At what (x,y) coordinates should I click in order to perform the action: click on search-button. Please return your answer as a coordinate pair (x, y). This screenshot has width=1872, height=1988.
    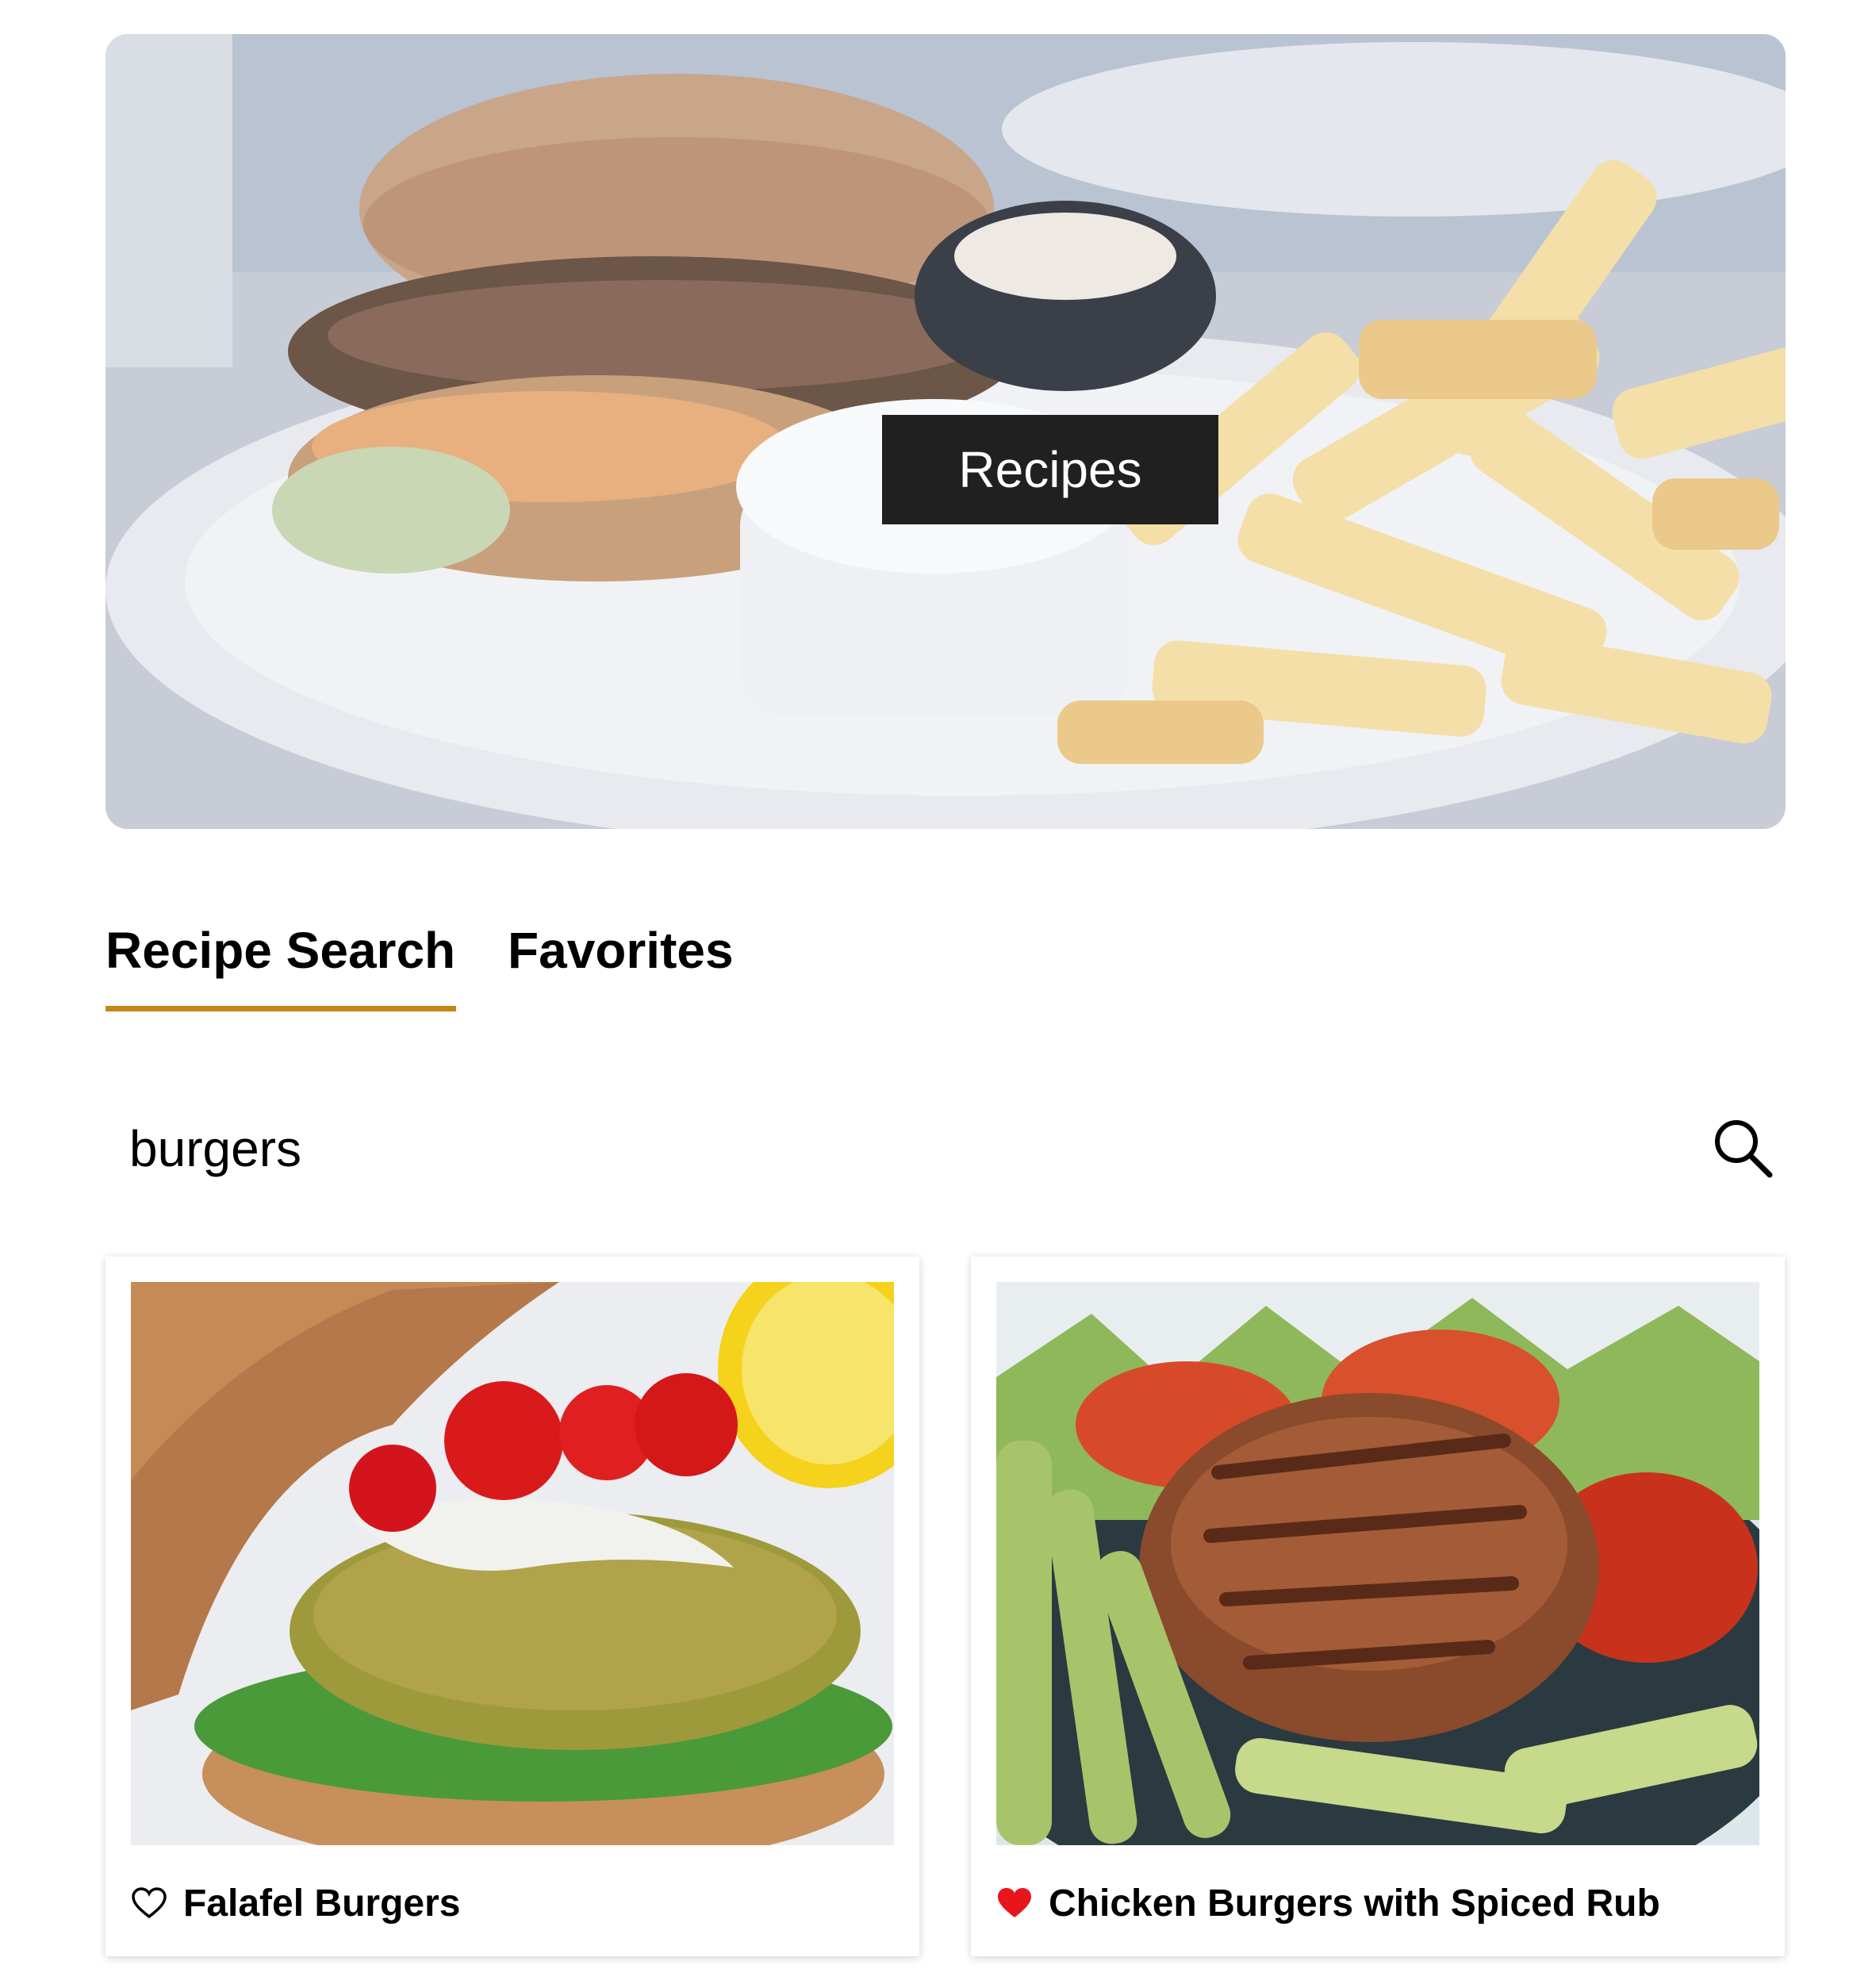
    Looking at the image, I should click on (1743, 1148).